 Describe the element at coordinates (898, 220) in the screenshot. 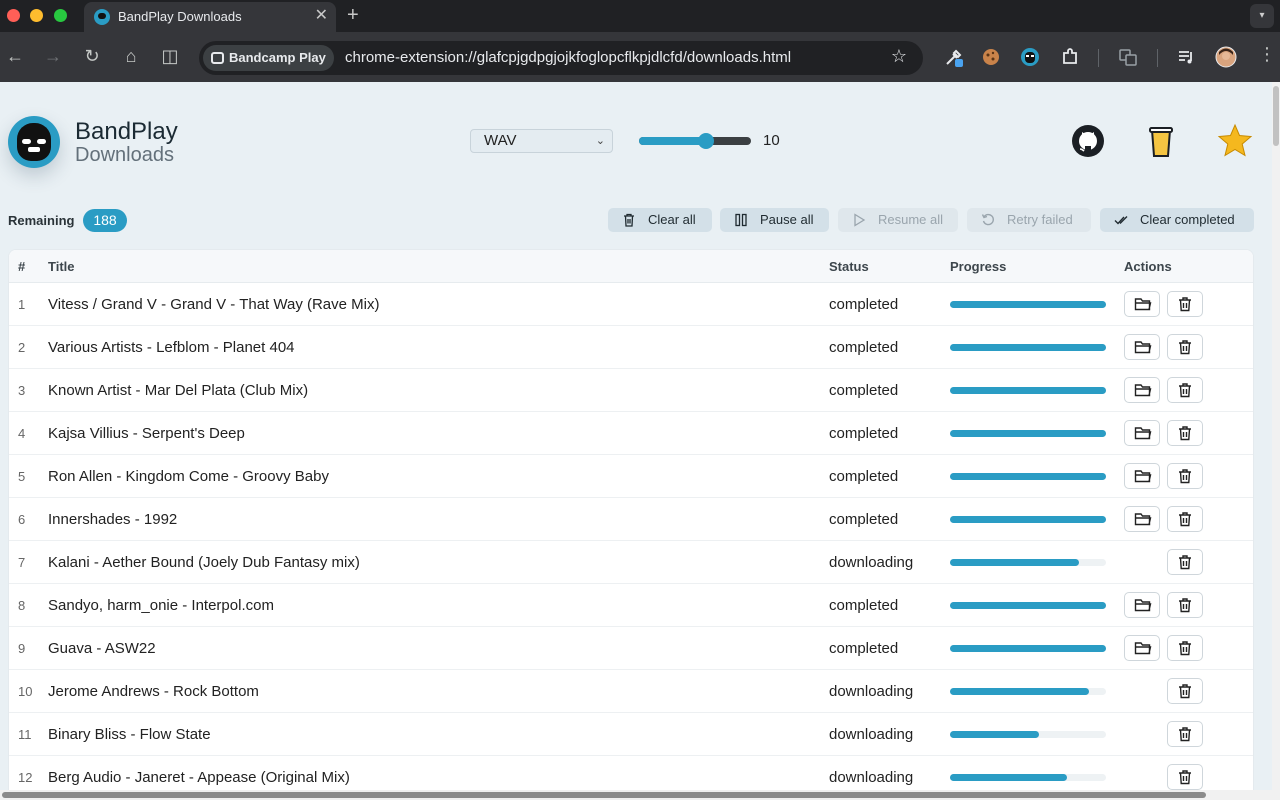

I see `resume-all-button: Resume all` at that location.